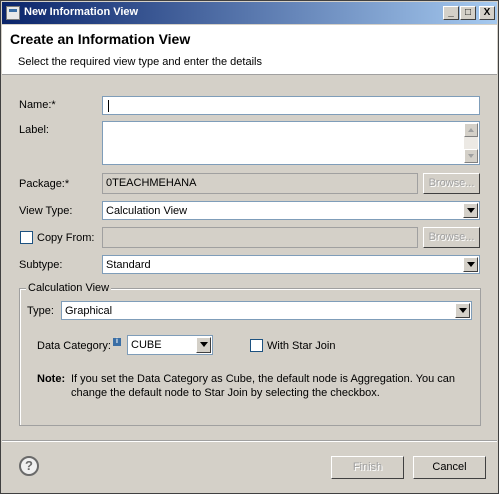  Describe the element at coordinates (66, 238) in the screenshot. I see `copy-from-label: Copy From:` at that location.